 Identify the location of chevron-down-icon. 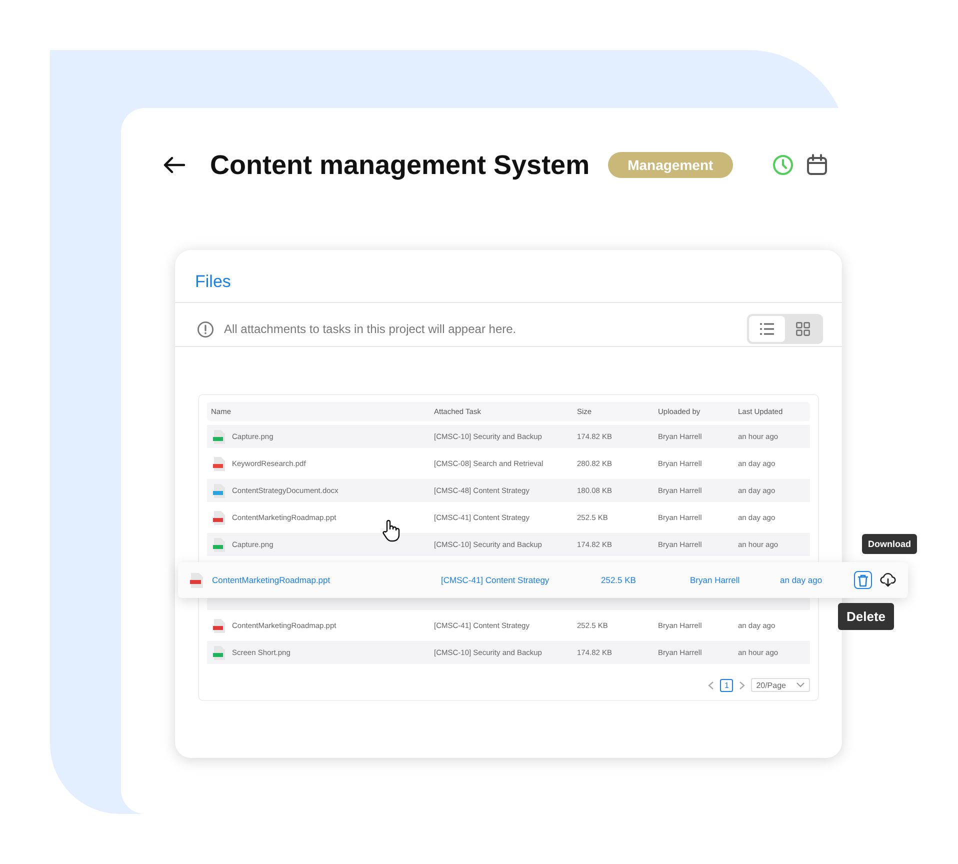
(800, 685).